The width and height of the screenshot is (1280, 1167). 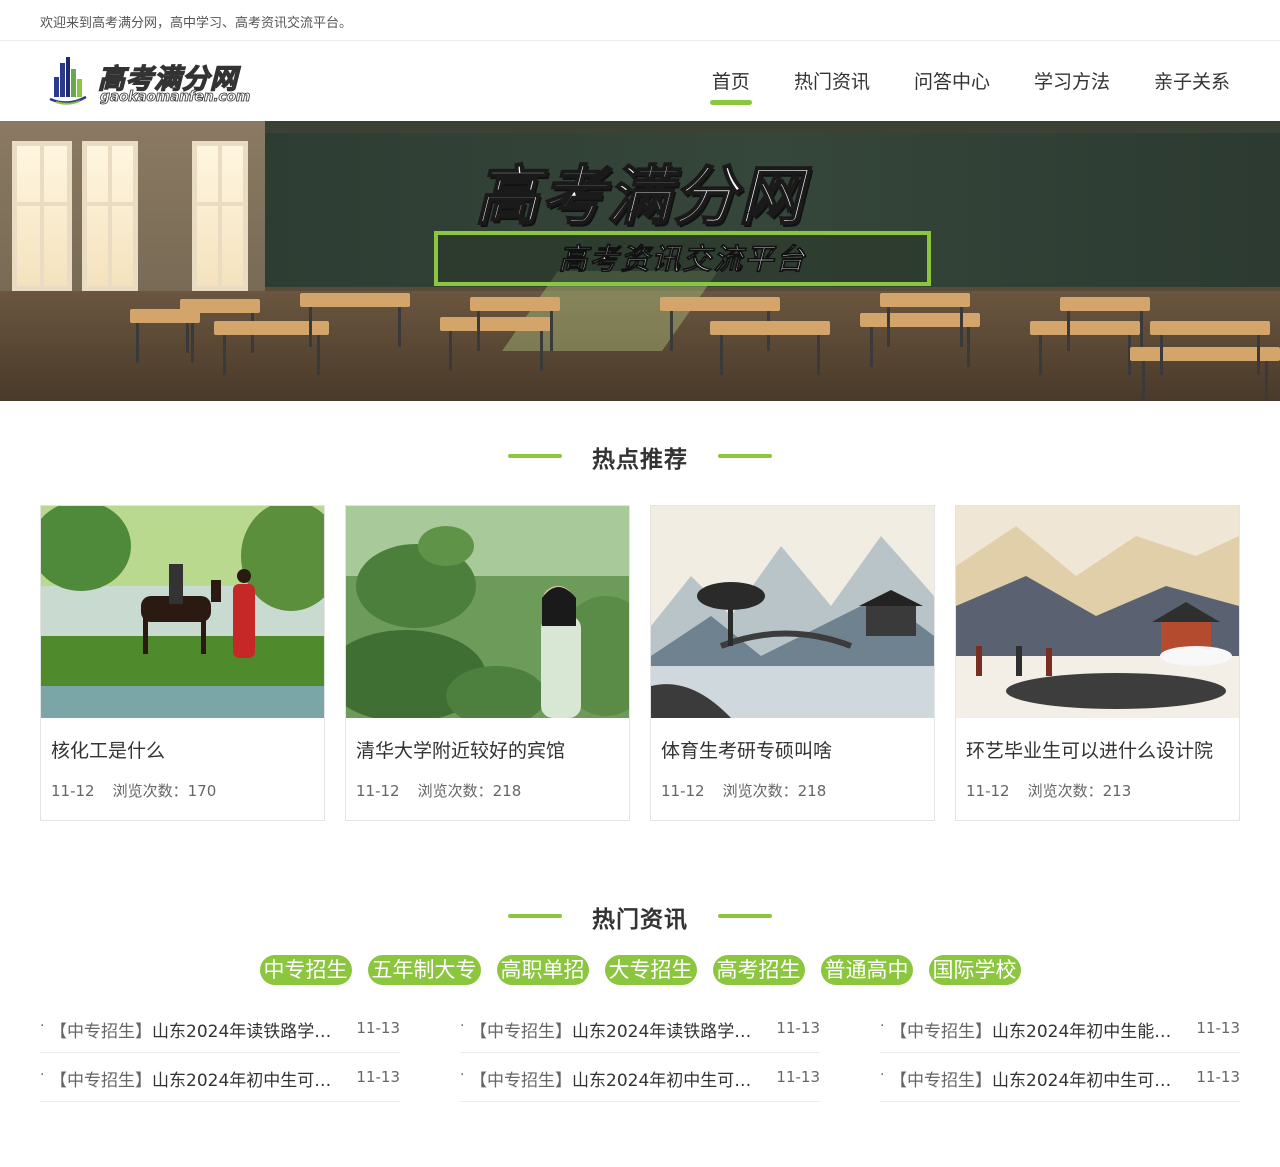 I want to click on news-item: · 【中专招生】山东2024年读铁路学校有什么专业 11-13, so click(x=220, y=1028).